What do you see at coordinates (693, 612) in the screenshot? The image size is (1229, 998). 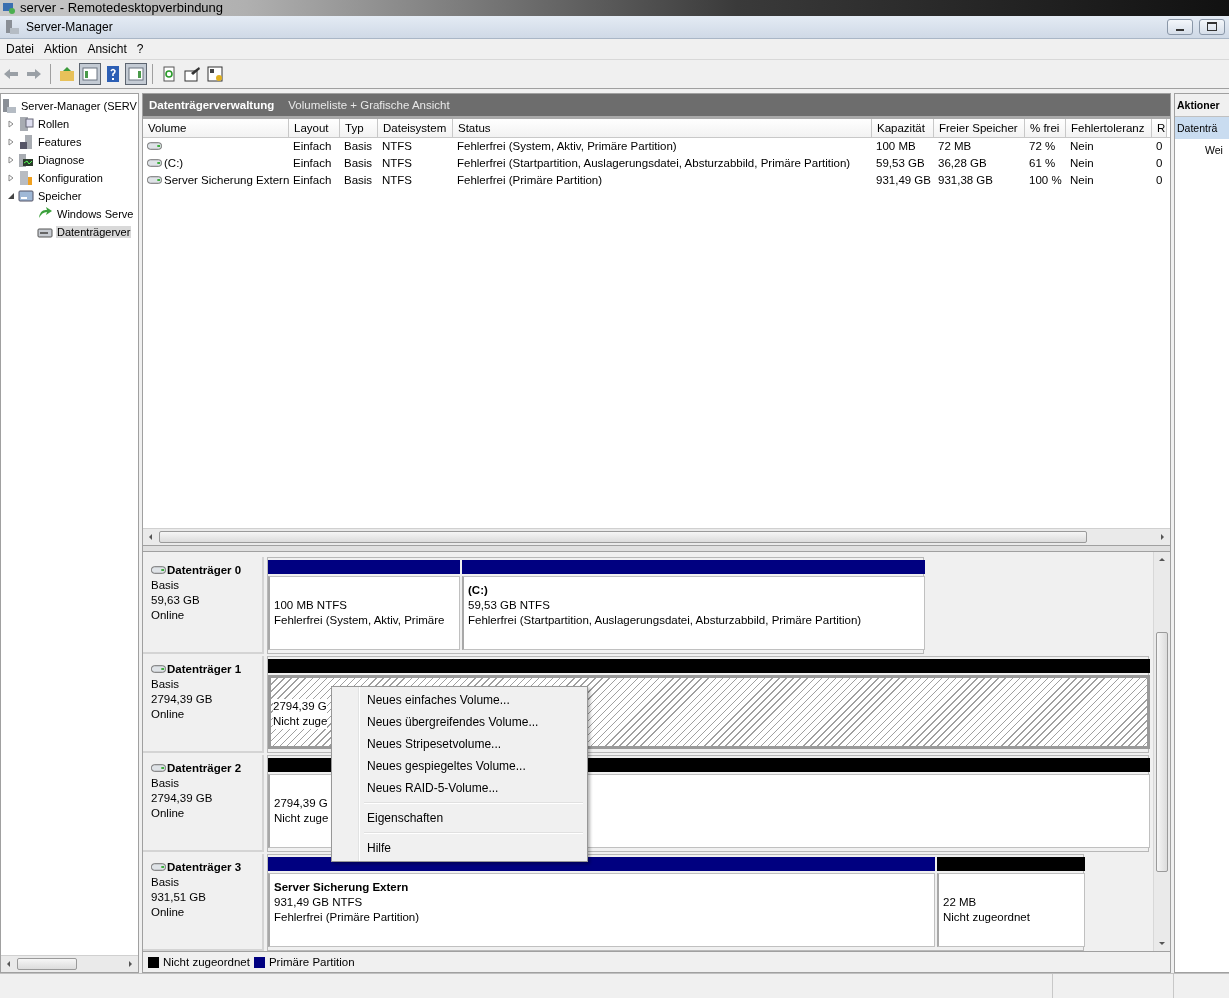 I see `partition-block: (C:) 59,53 GB NTFS Fehlerfrei (Startpartition, Auslagerungsdatei, Absturzabbild, Primäre Partition)` at bounding box center [693, 612].